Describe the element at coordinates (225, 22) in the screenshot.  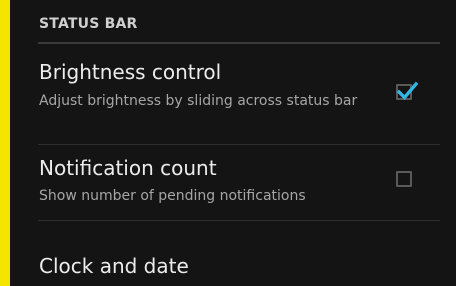
I see `section-header: STATUS BAR` at that location.